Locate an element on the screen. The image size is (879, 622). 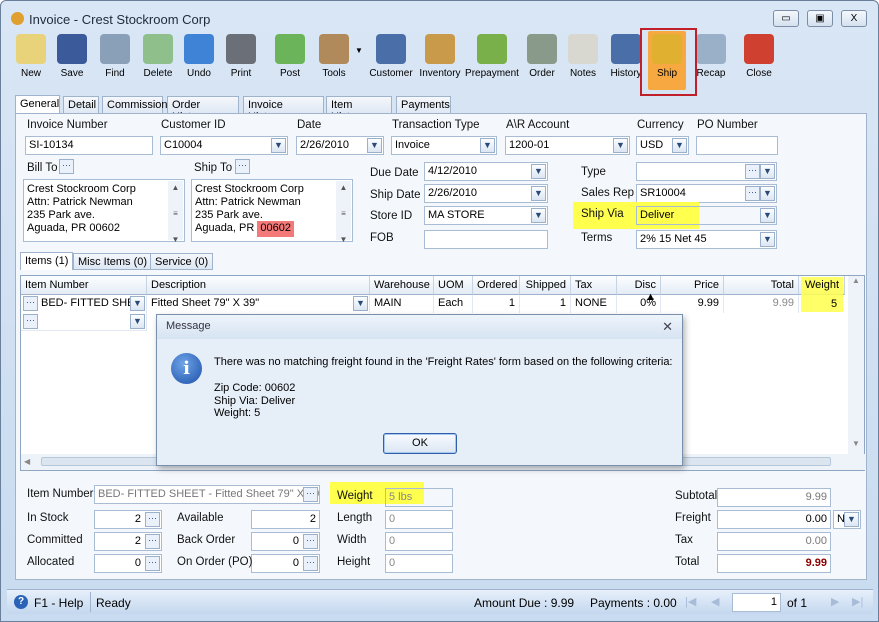
sales-rep-select: SR10004 ··· ▼ is located at coordinates (706, 193).